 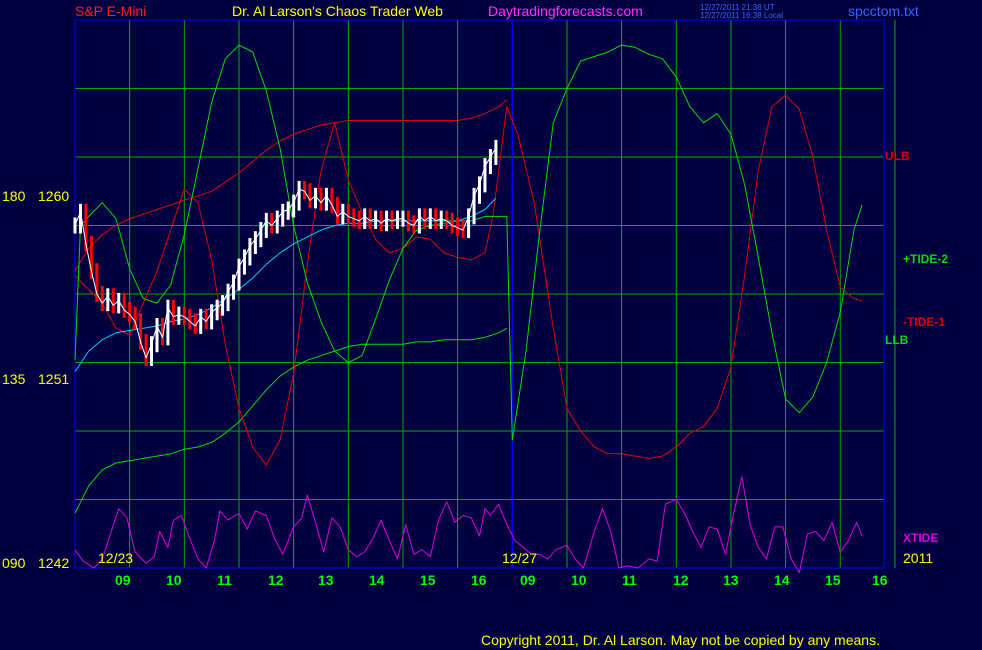 I want to click on chart-title: Dr. Al Larson's Chaos Trader Web, so click(x=337, y=11).